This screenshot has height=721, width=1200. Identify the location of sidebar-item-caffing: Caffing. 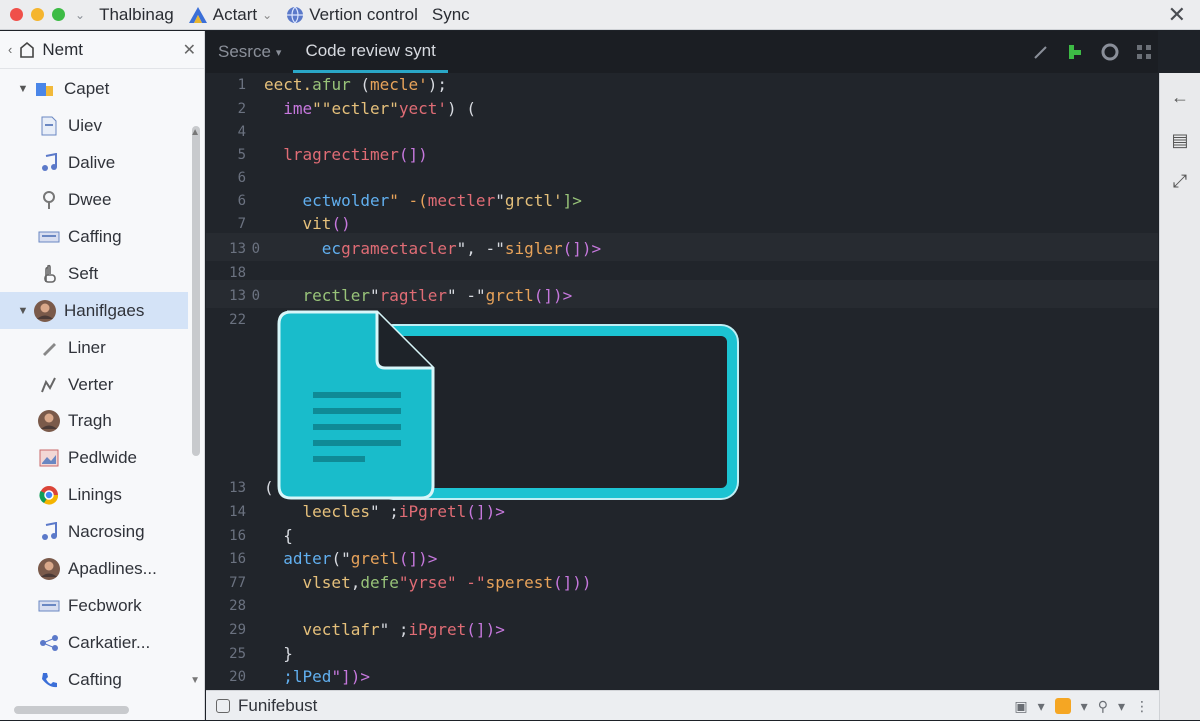
(94, 237).